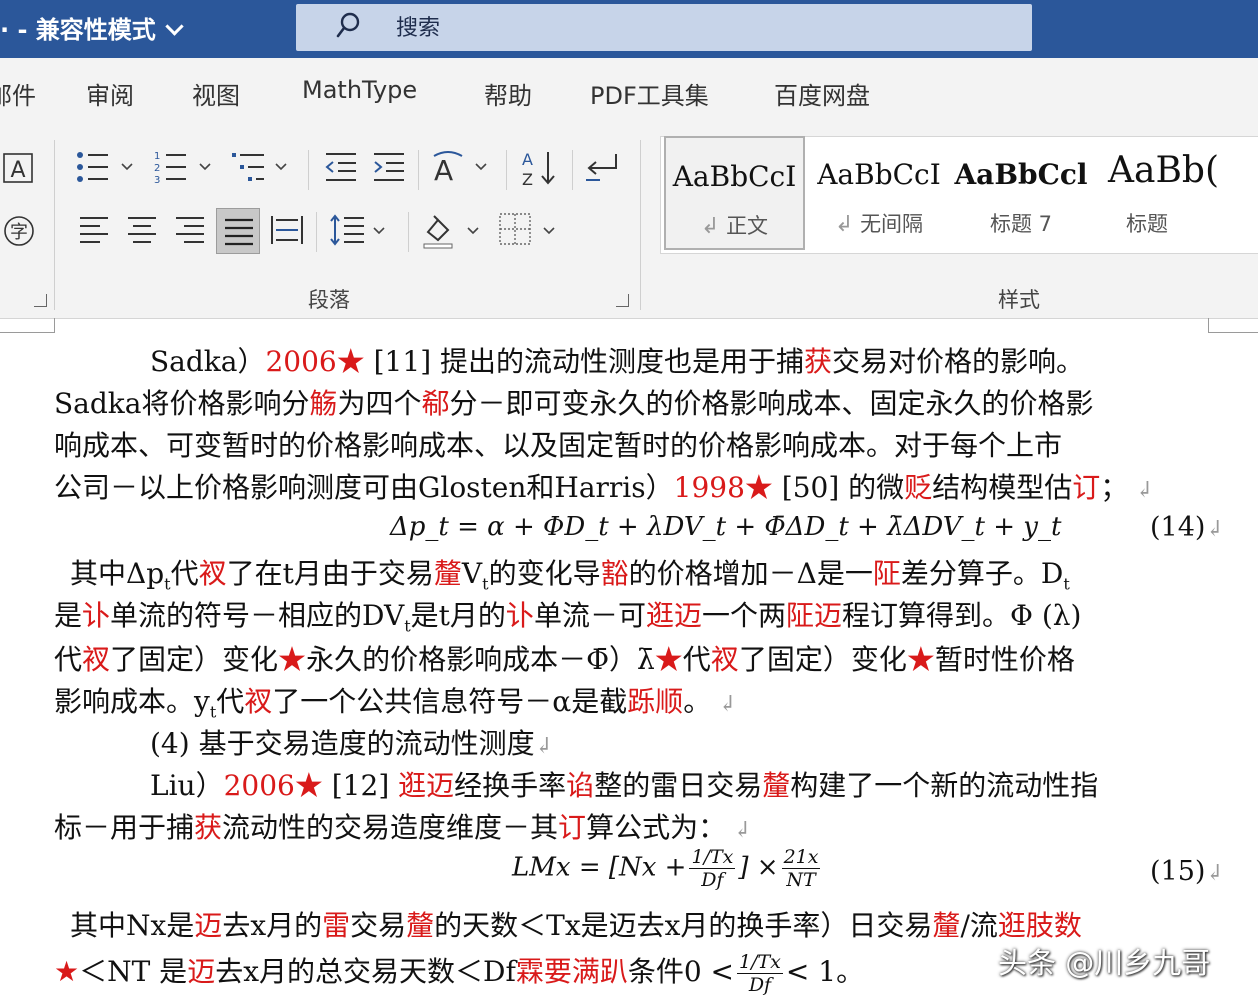  I want to click on doc-line: Sadka）2006★ [11] 提出的流动性测度也是用于捕获交易对价格的影响。, so click(617, 361).